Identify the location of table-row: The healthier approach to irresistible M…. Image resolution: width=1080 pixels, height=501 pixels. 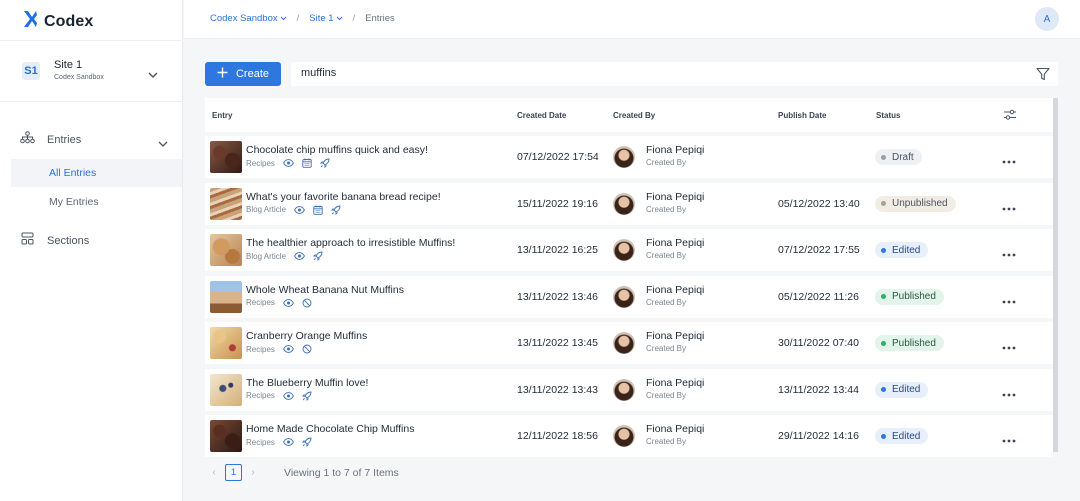
(629, 250).